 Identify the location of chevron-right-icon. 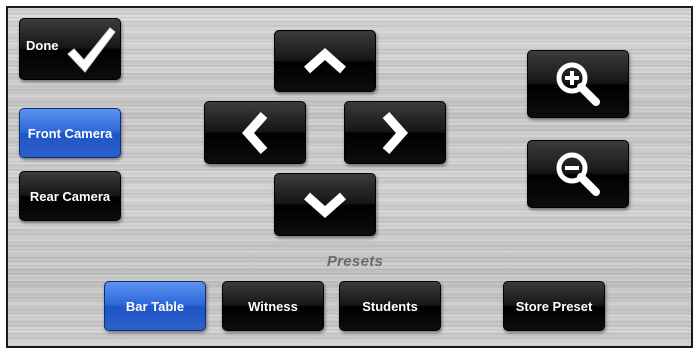
(395, 133).